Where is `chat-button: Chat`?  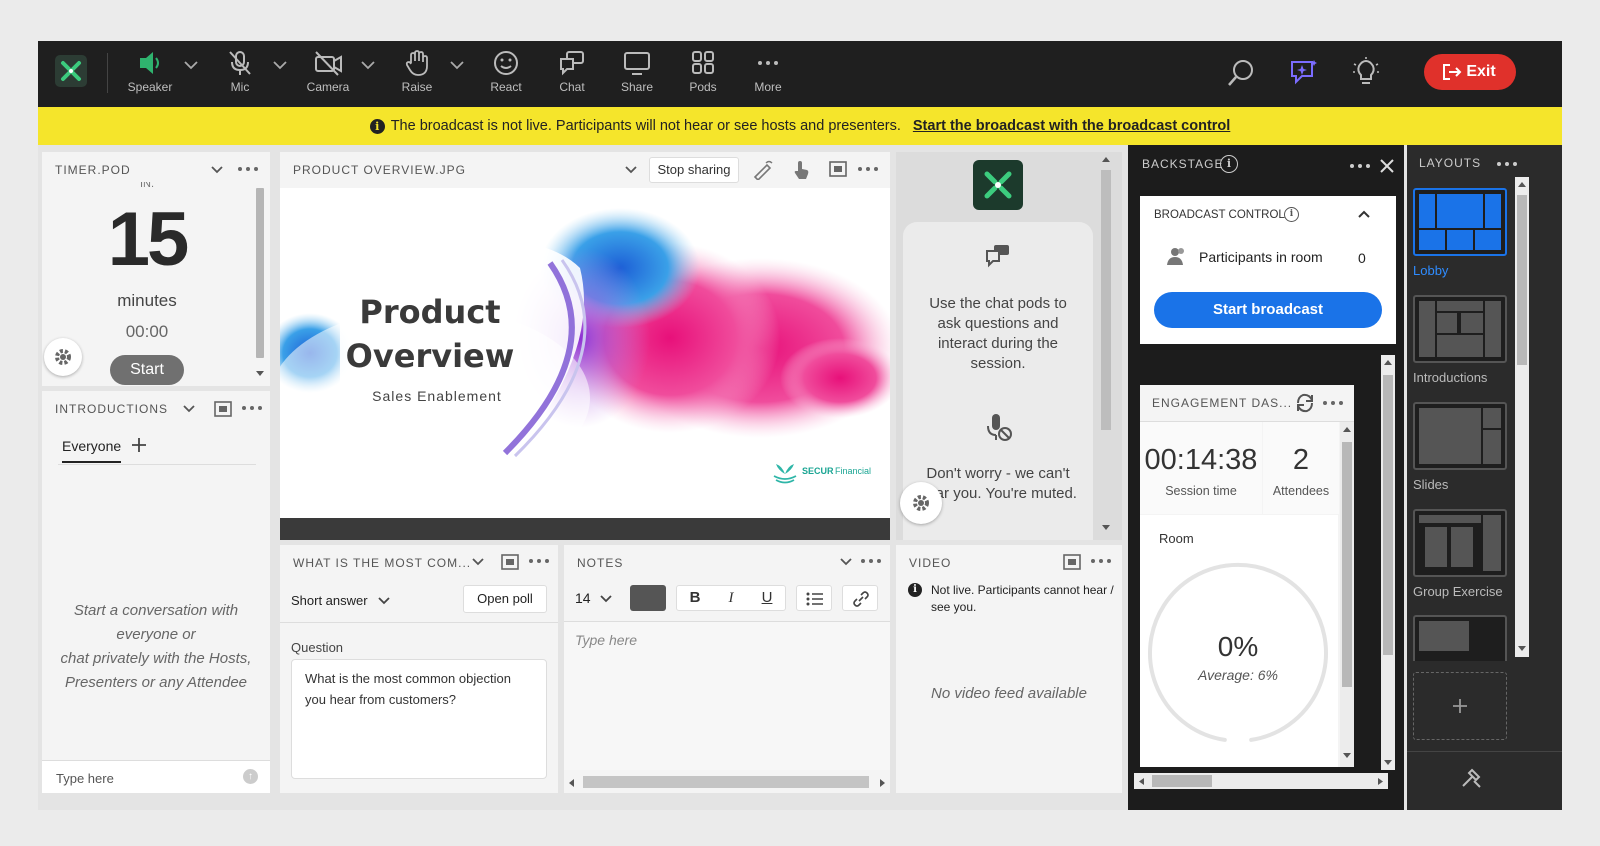
chat-button: Chat is located at coordinates (572, 71).